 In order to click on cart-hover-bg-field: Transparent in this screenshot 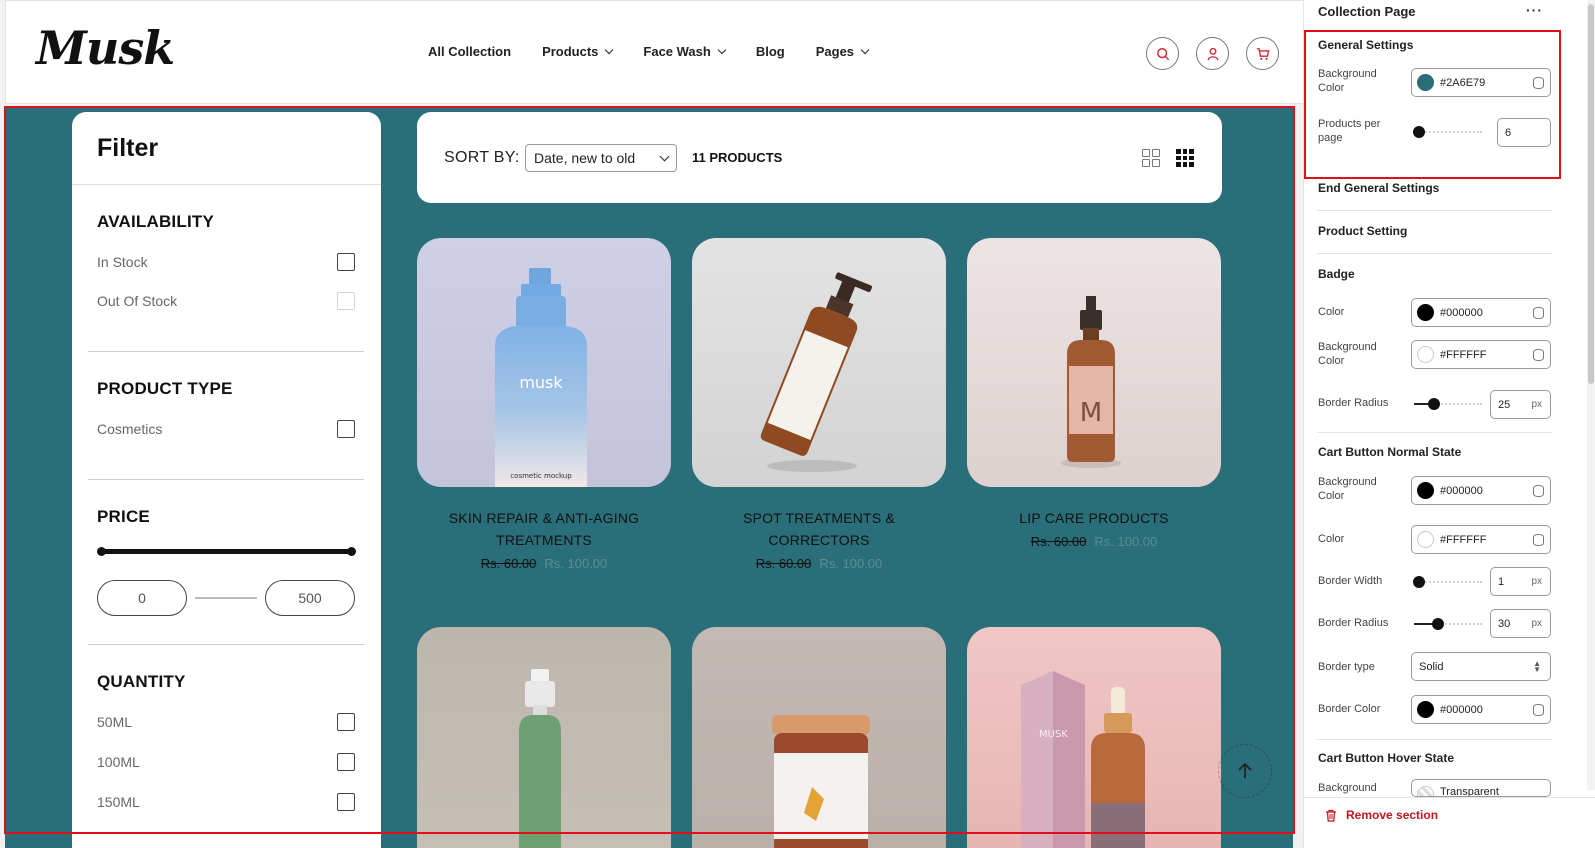, I will do `click(1481, 788)`.